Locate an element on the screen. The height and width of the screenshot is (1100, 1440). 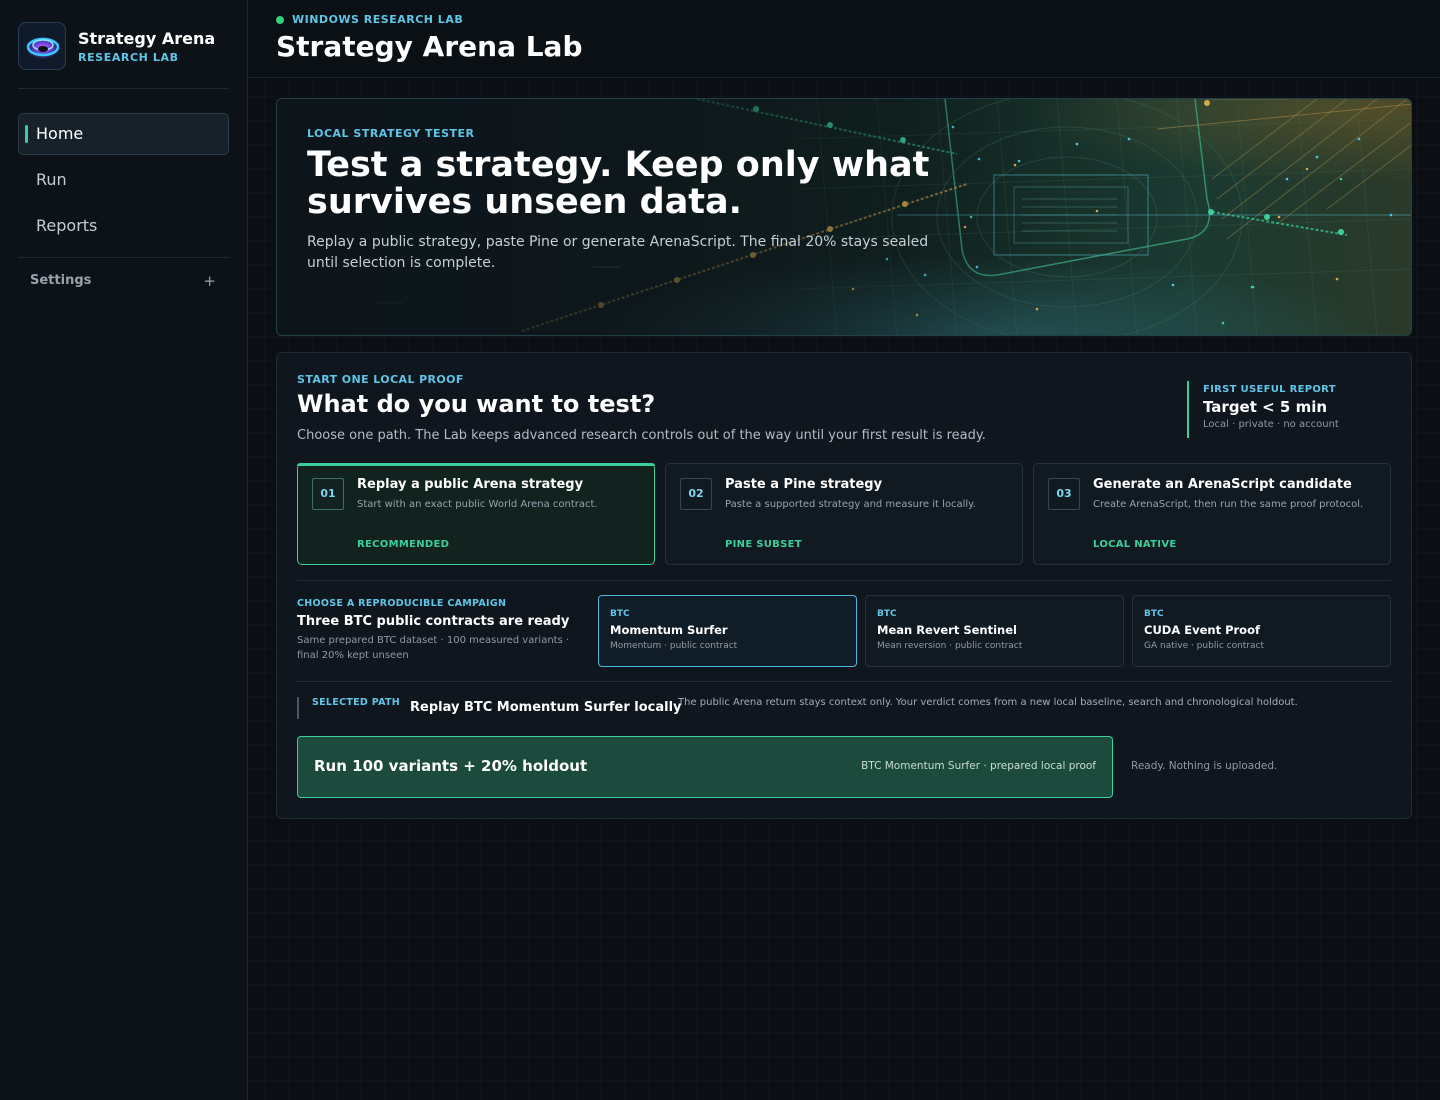
campaign-title: Three BTC public contracts are ready is located at coordinates (433, 621).